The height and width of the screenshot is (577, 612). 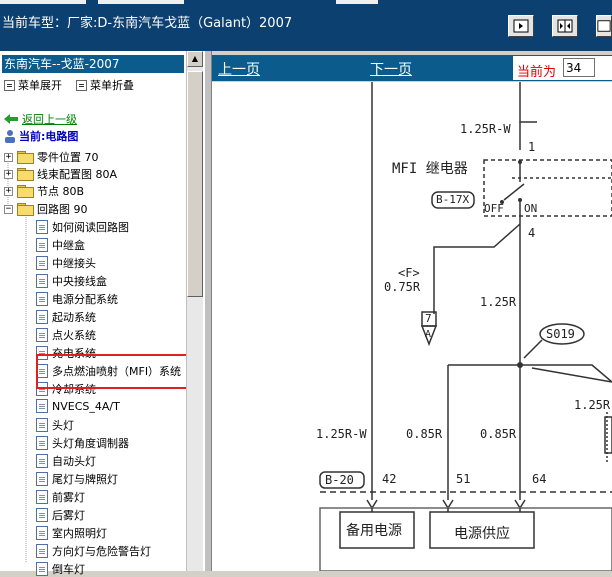 What do you see at coordinates (8, 209) in the screenshot?
I see `collapse-minus-icon: −` at bounding box center [8, 209].